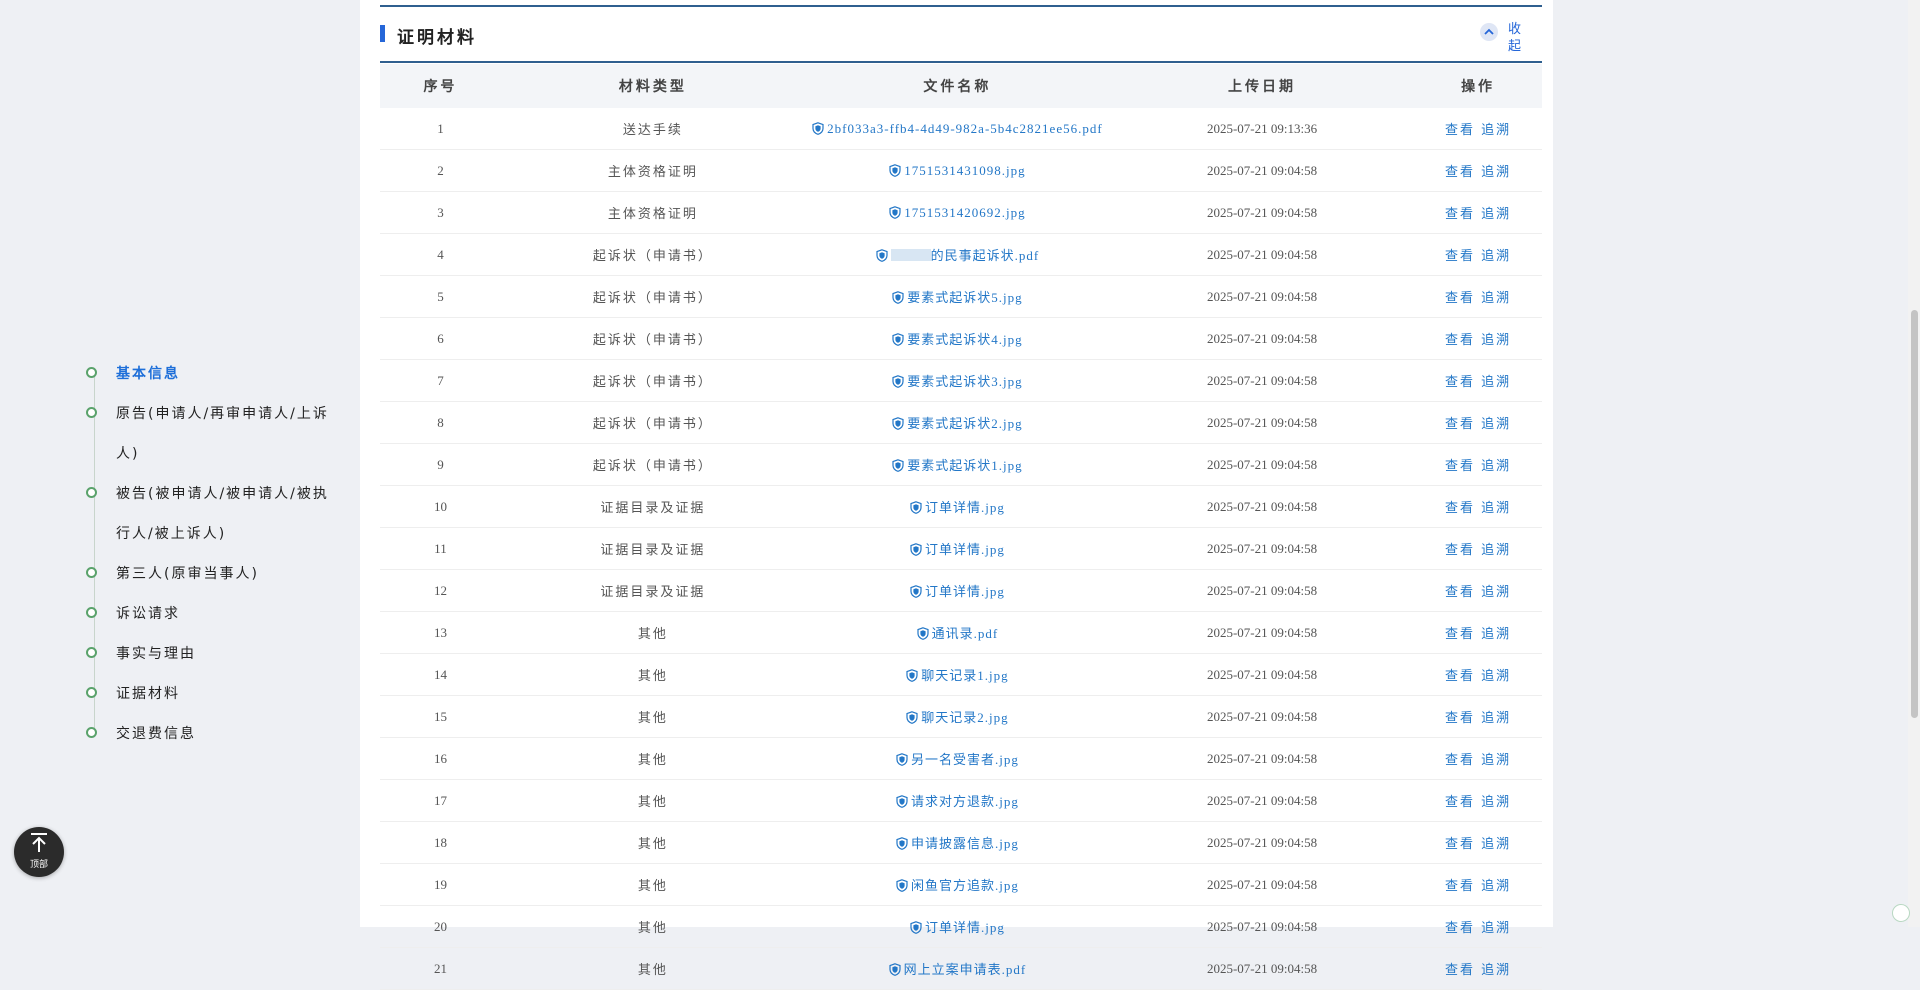 The width and height of the screenshot is (1920, 990). What do you see at coordinates (957, 801) in the screenshot?
I see `file-link: 请求对方退款.jpg` at bounding box center [957, 801].